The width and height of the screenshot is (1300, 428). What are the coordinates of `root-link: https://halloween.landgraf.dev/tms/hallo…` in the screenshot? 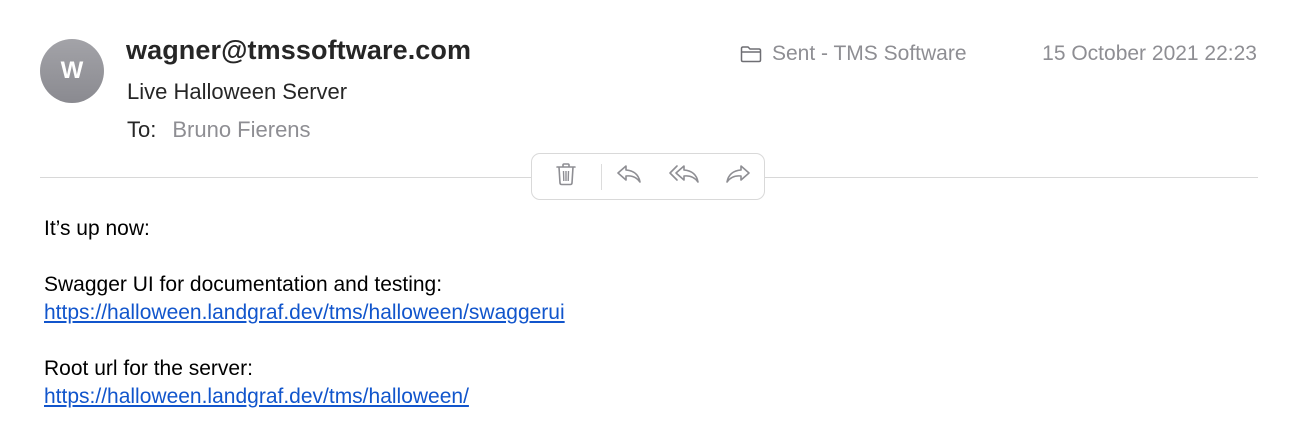 It's located at (256, 396).